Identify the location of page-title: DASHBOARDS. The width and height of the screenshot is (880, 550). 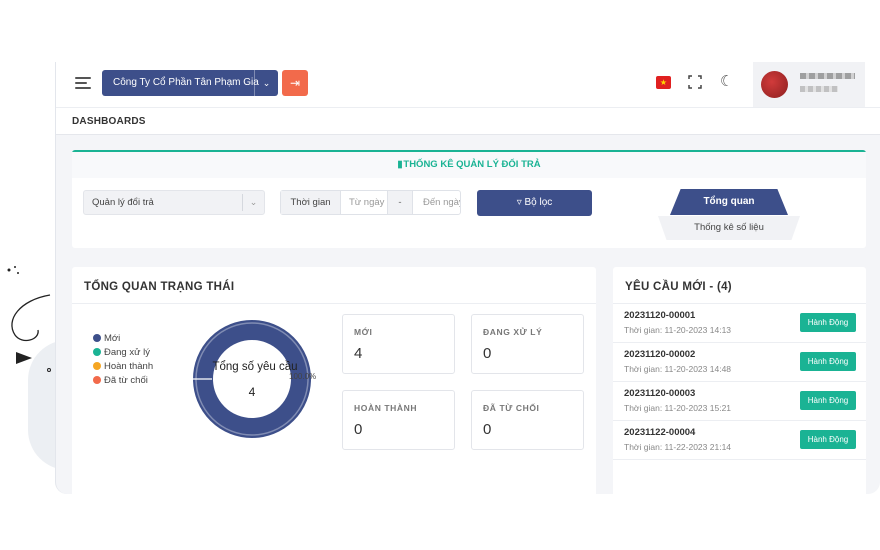
(109, 121).